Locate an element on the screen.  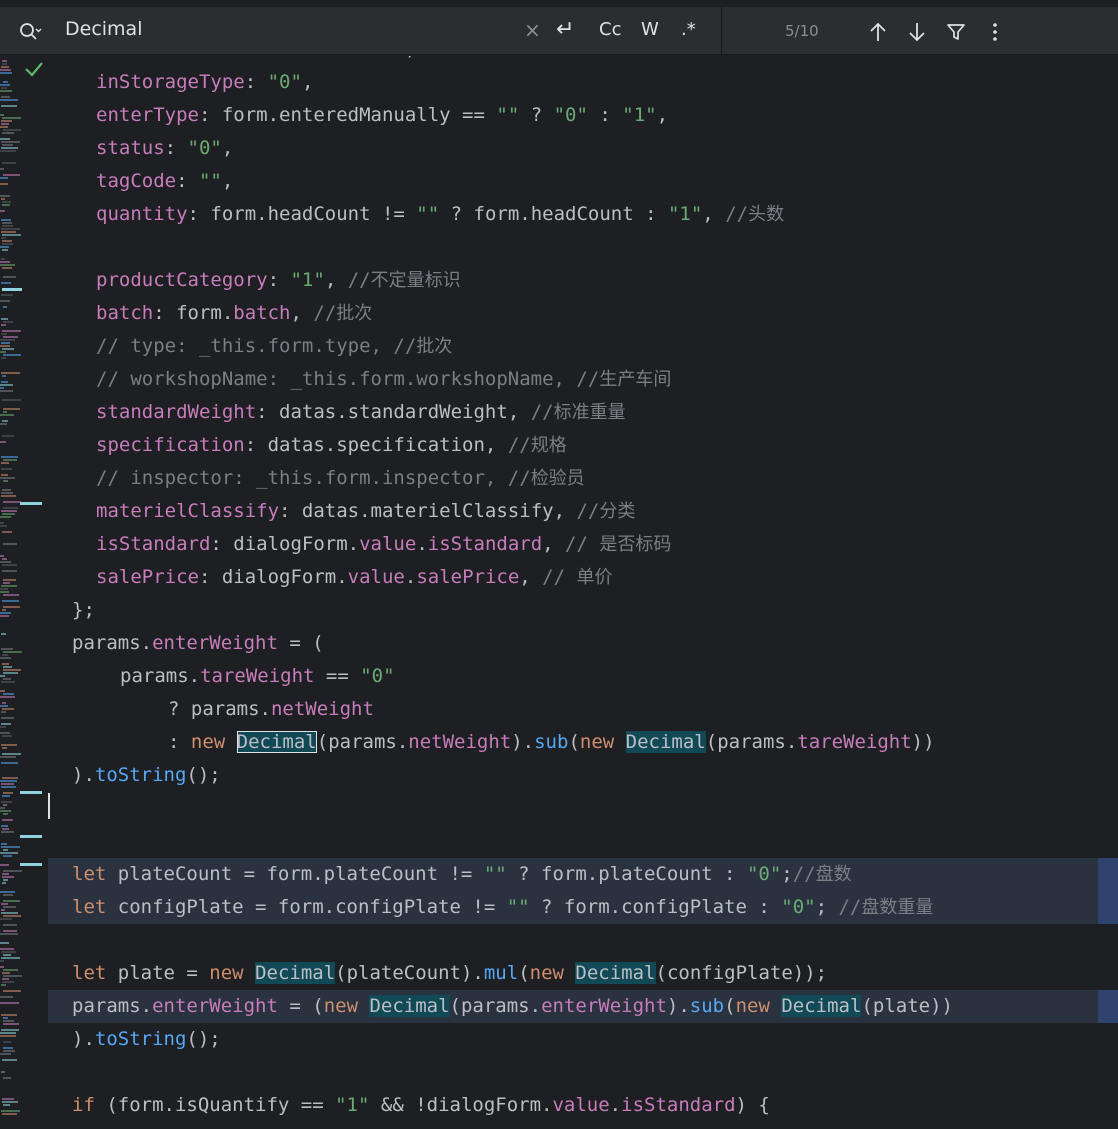
words-icon: W is located at coordinates (650, 29).